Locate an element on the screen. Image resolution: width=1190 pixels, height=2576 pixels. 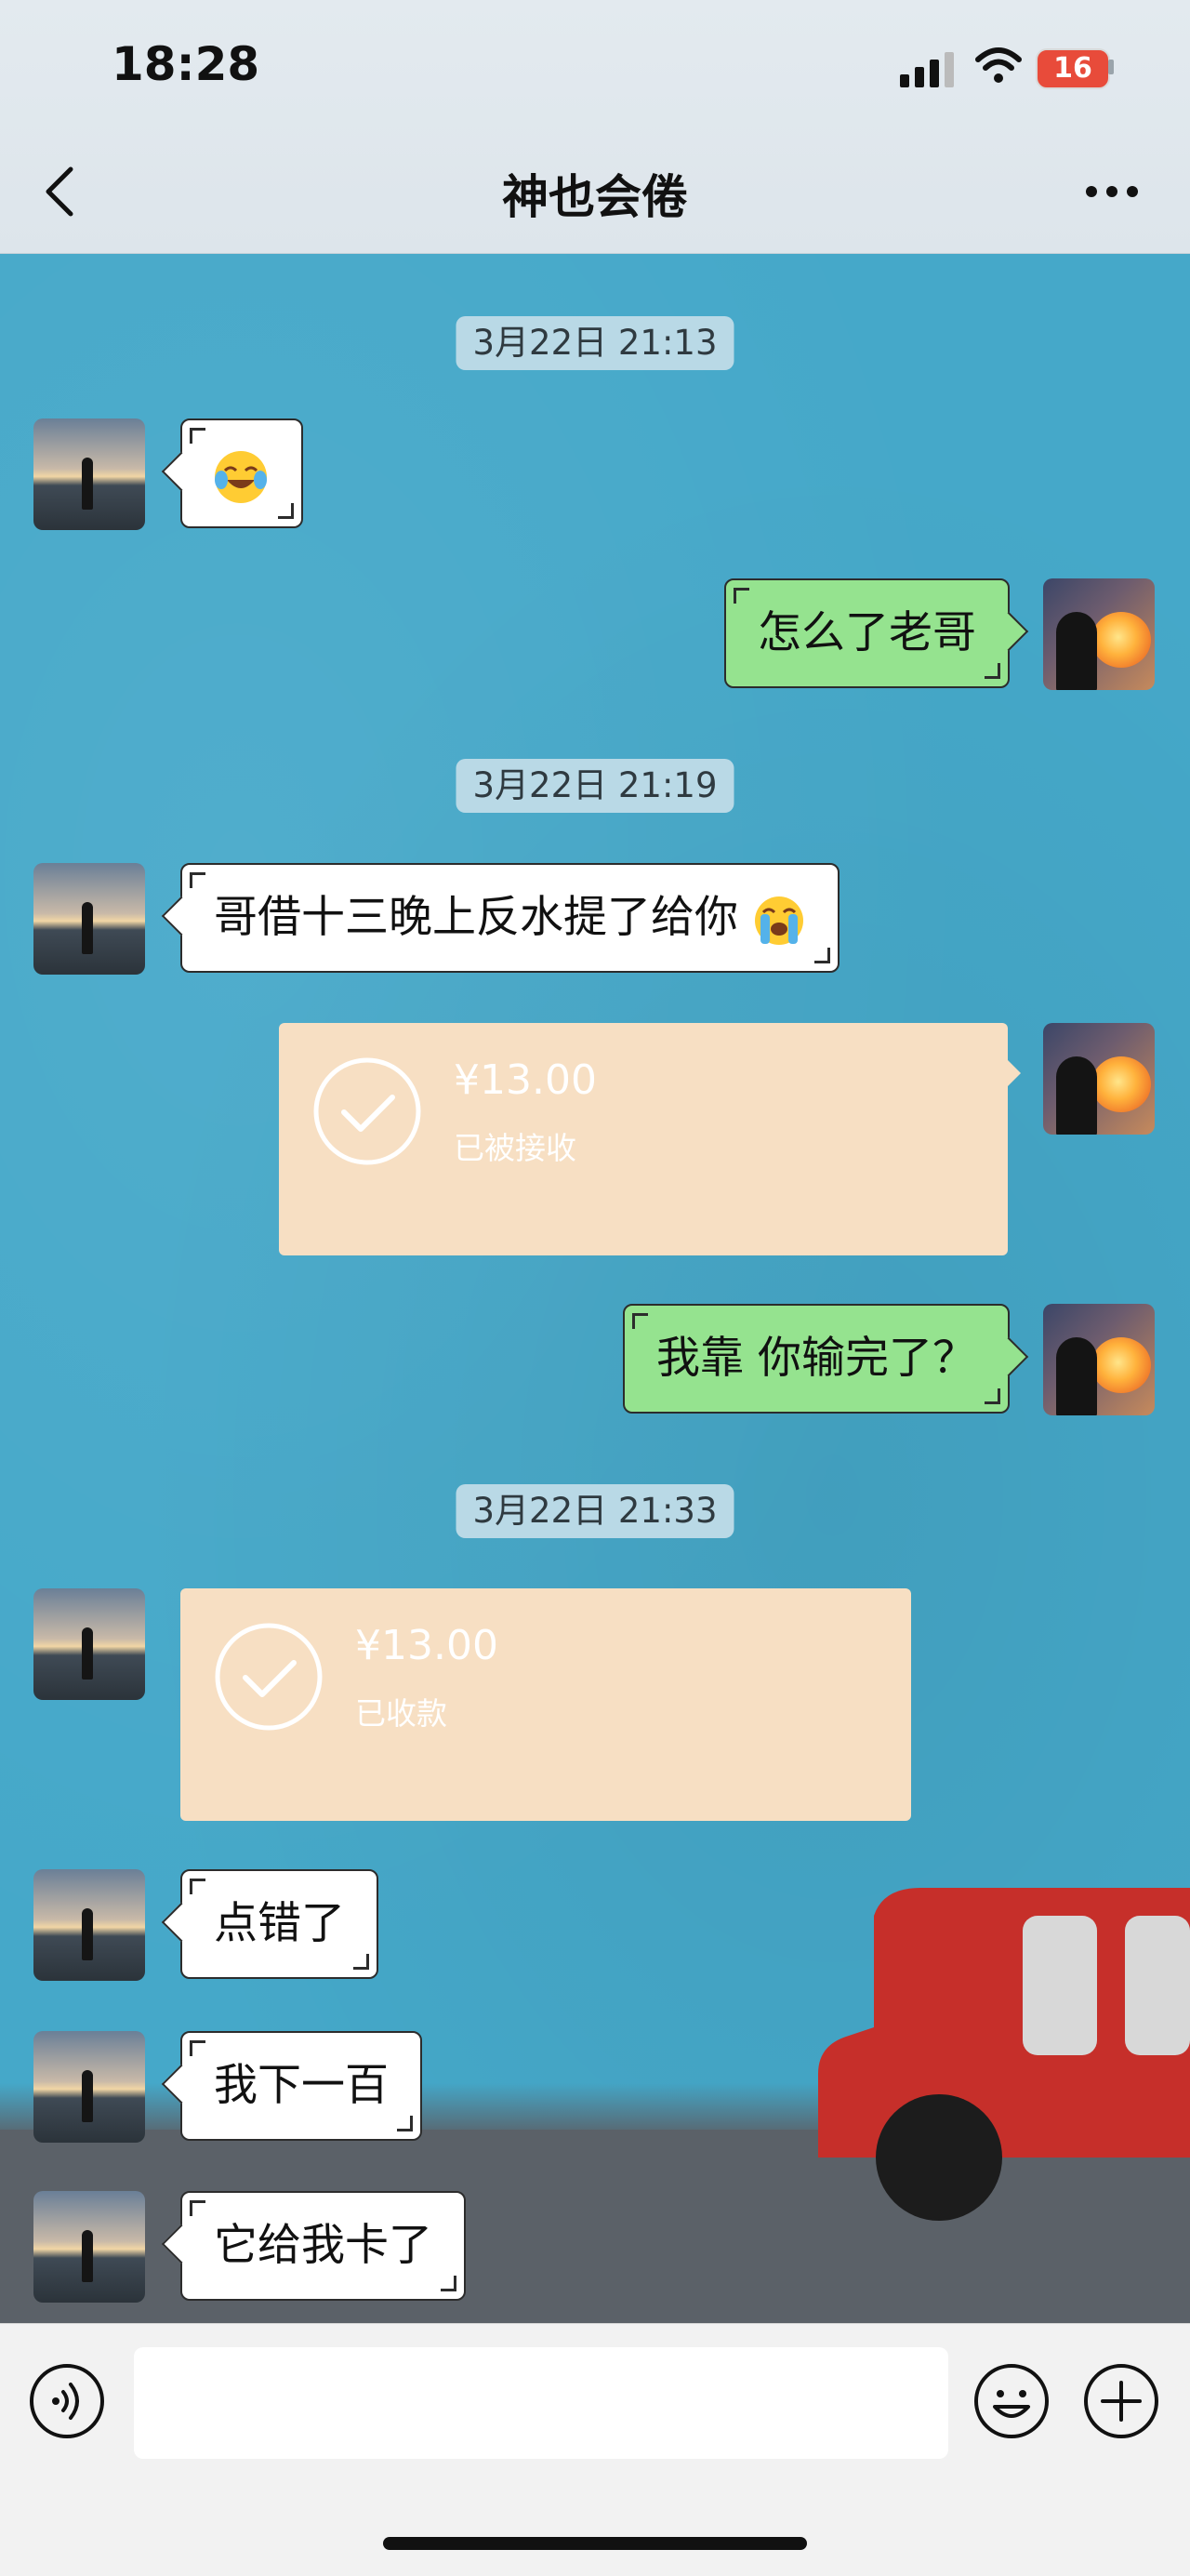
transfer-status: 已收款 is located at coordinates (401, 1713).